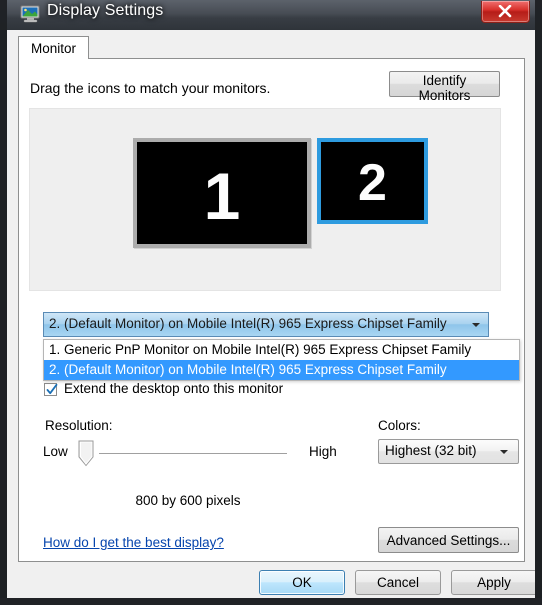 The image size is (542, 605). Describe the element at coordinates (505, 12) in the screenshot. I see `close-button` at that location.